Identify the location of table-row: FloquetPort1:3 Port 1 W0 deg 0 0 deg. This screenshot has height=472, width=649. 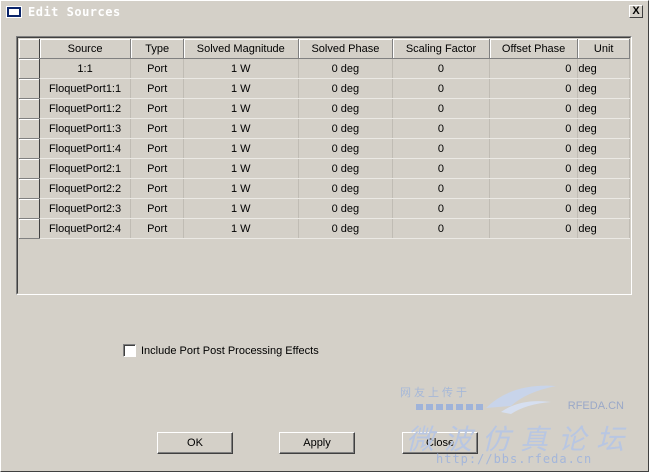
(324, 128).